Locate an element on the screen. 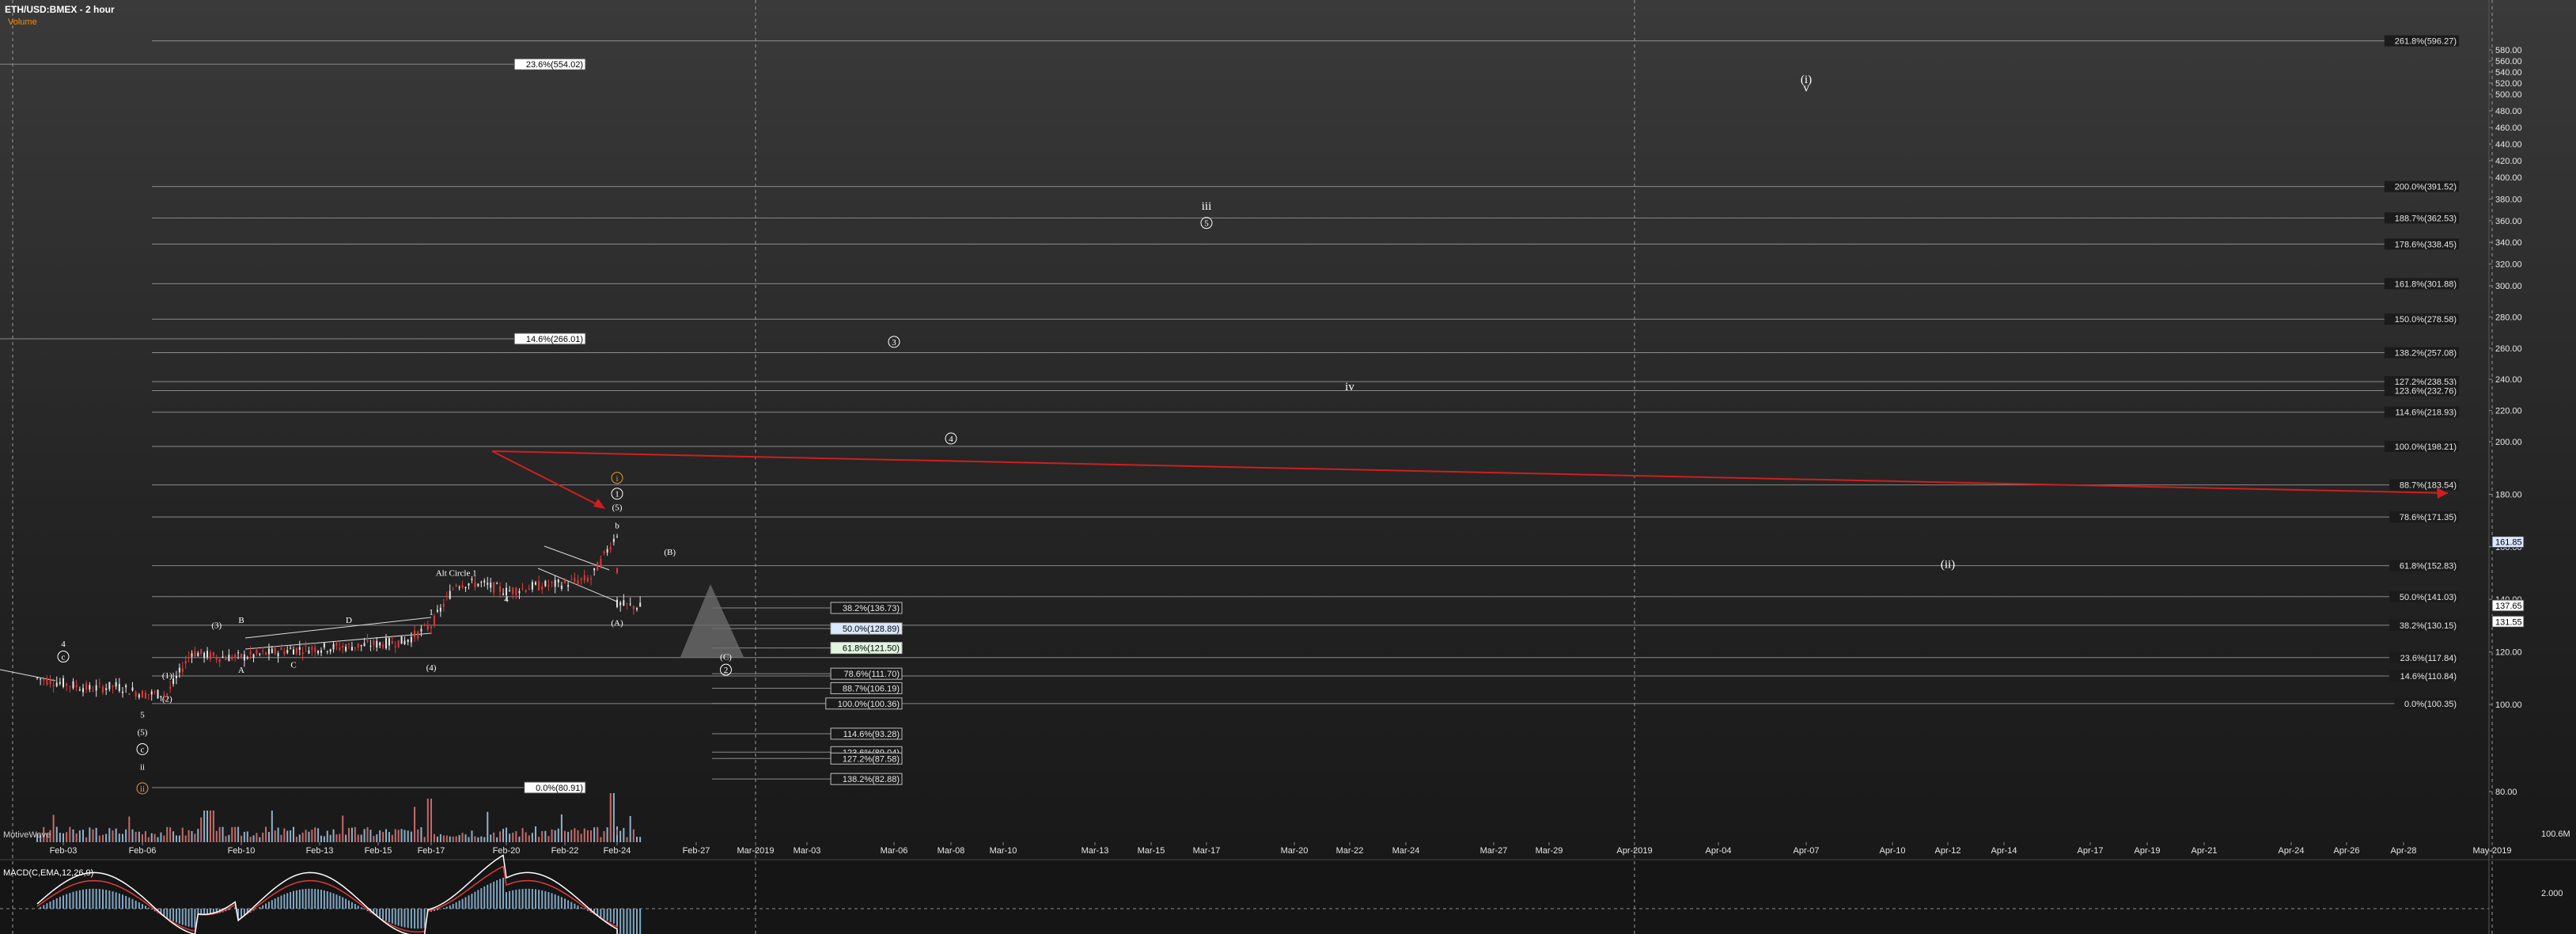  volume-axis-label: 100.6M is located at coordinates (2555, 834).